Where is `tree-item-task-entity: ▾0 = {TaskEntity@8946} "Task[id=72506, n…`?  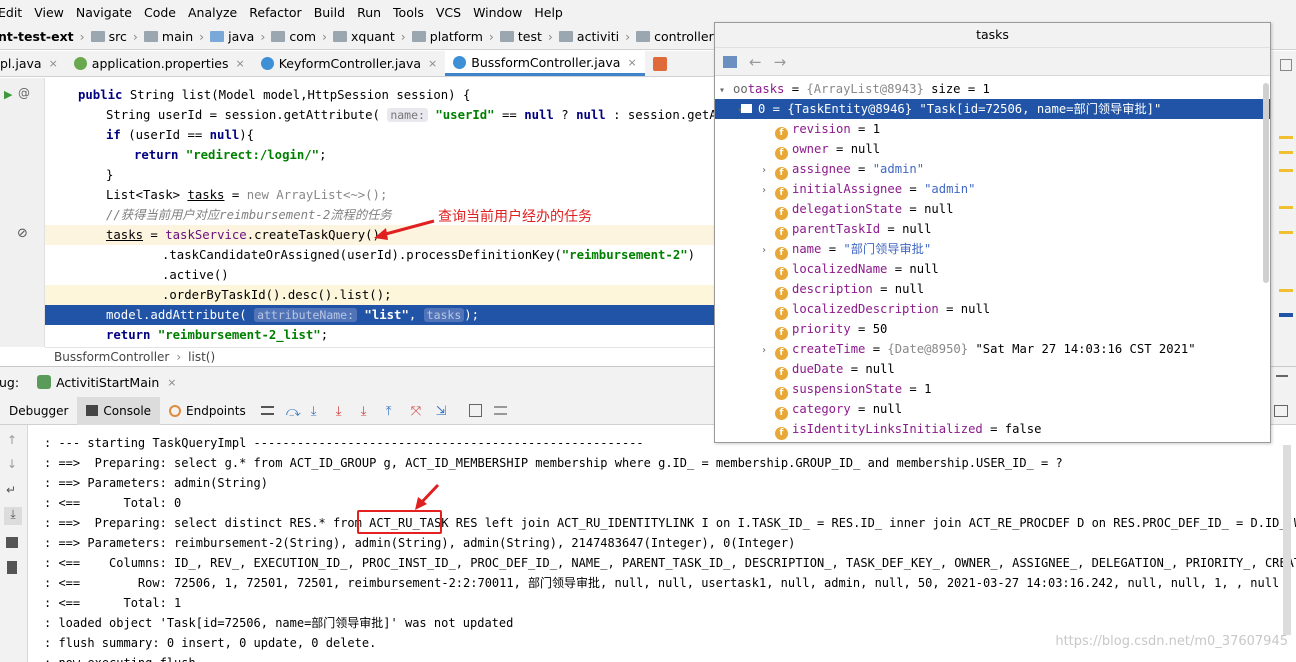 tree-item-task-entity: ▾0 = {TaskEntity@8946} "Task[id=72506, n… is located at coordinates (992, 109).